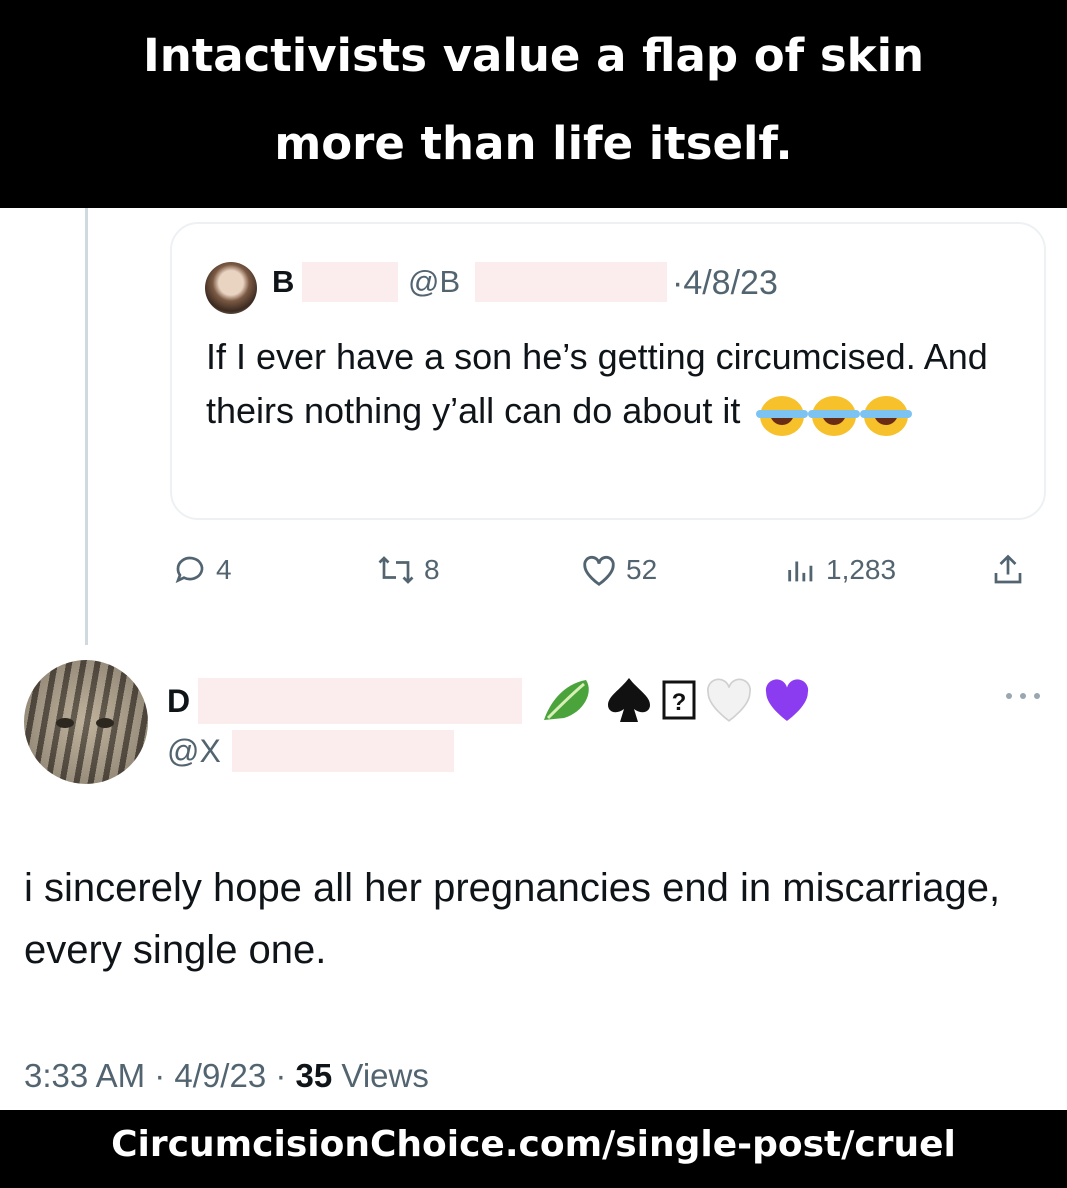 This screenshot has width=1067, height=1188. What do you see at coordinates (189, 570) in the screenshot?
I see `reply-icon` at bounding box center [189, 570].